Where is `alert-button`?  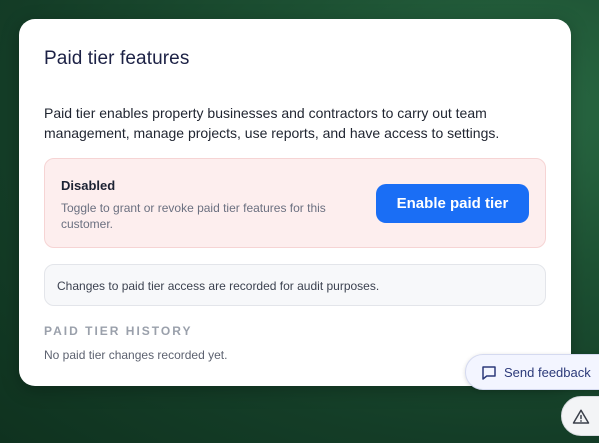
alert-button is located at coordinates (580, 416).